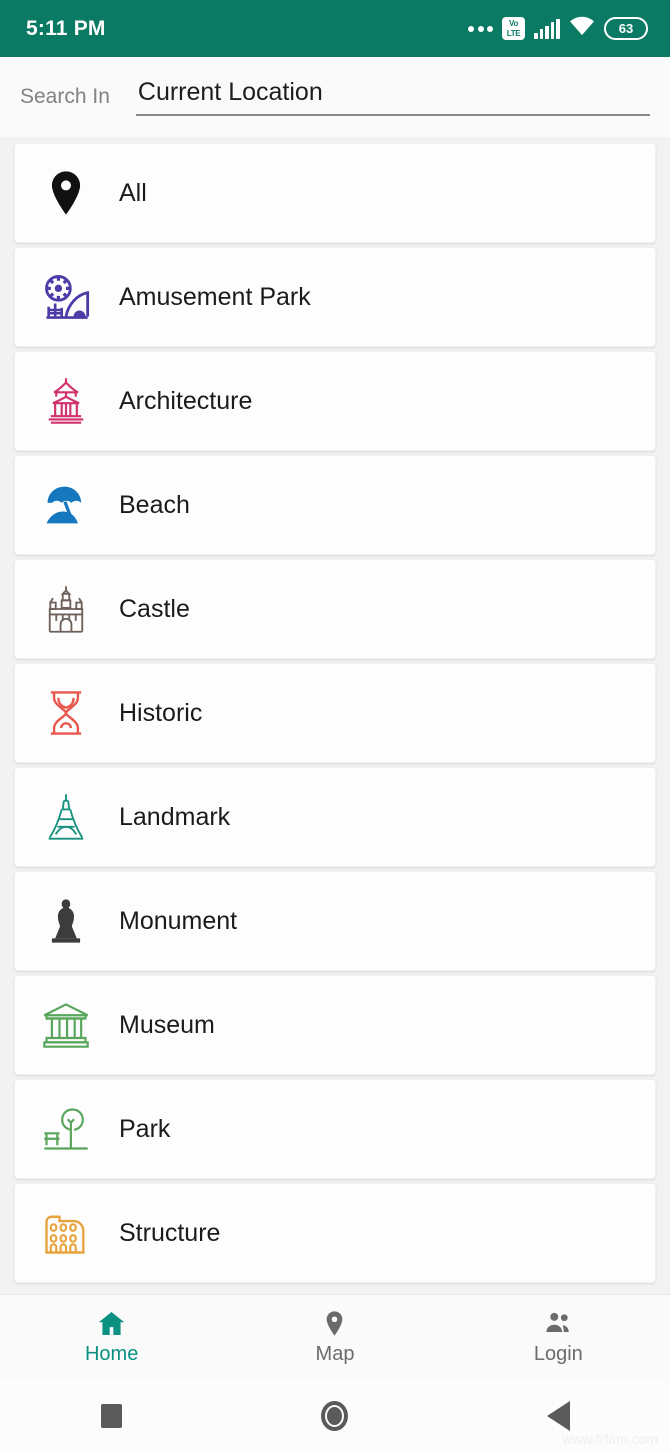  I want to click on category-label: Castle, so click(154, 608).